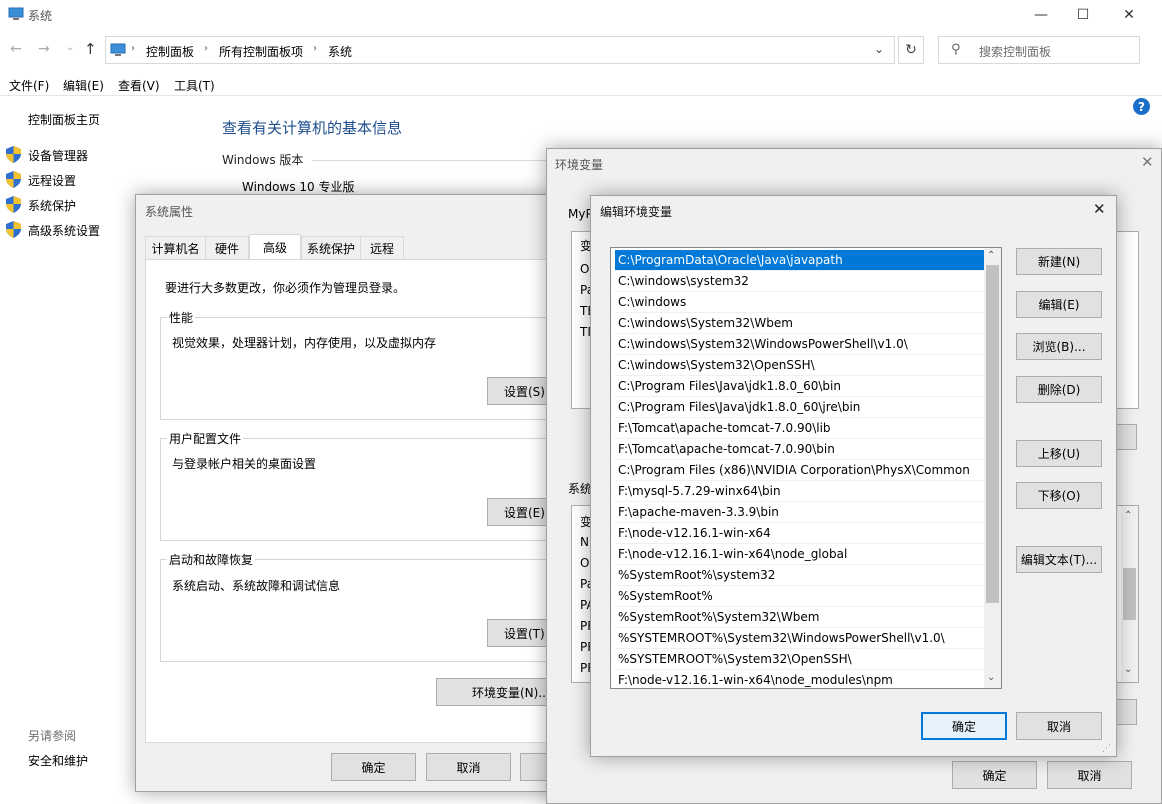  I want to click on tab-remote: 远程, so click(382, 248).